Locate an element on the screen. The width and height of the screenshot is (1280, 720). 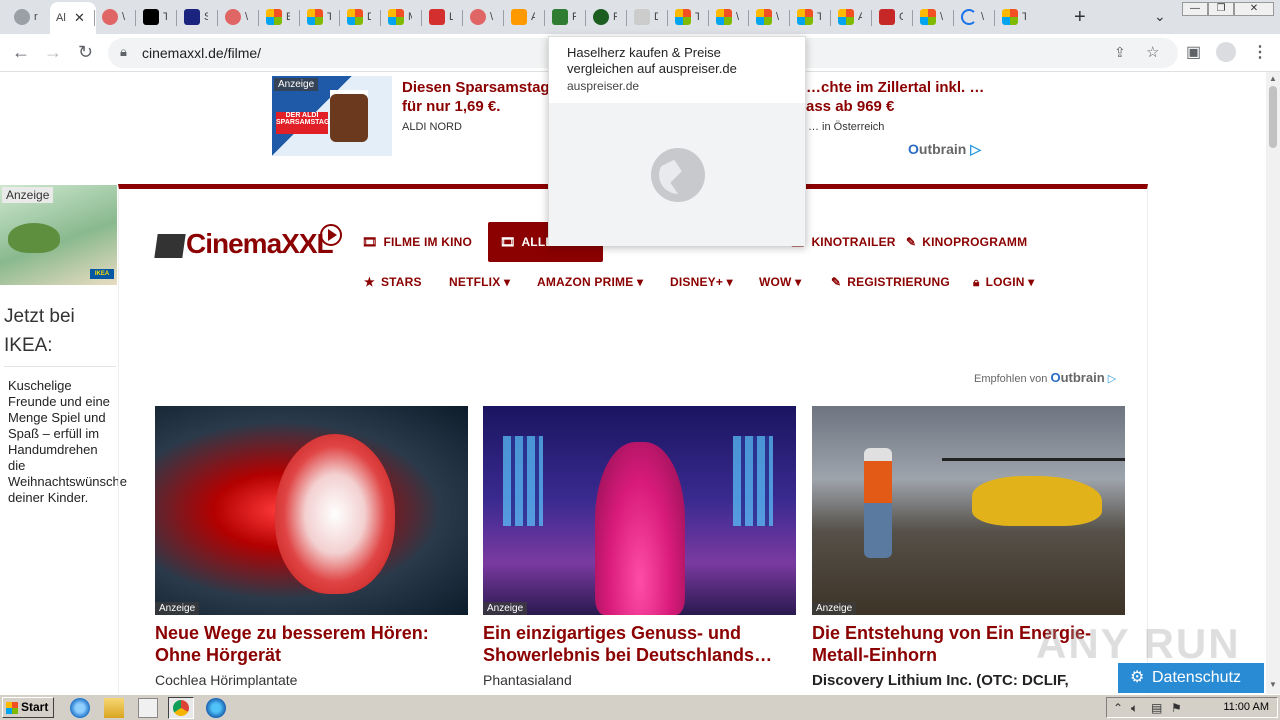
ad-title: Diesen Sparsamstag für nur 1,69 €. is located at coordinates (476, 97).